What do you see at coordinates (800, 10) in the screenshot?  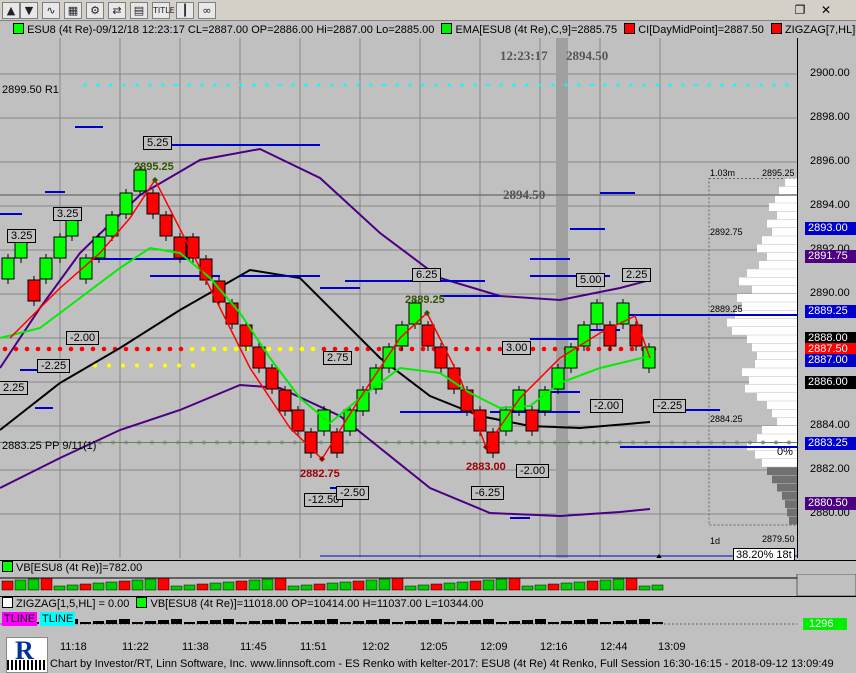 I see `restore-icon: ❐` at bounding box center [800, 10].